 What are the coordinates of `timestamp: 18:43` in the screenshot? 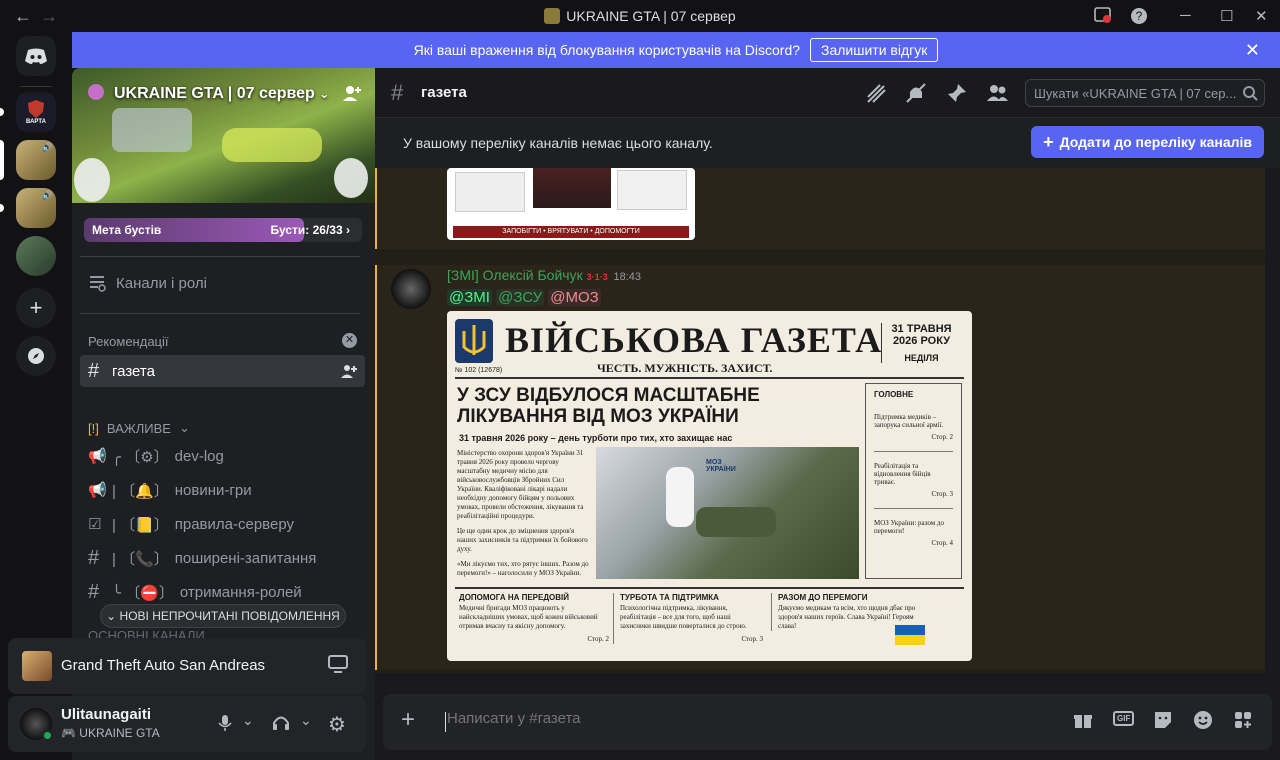 It's located at (627, 277).